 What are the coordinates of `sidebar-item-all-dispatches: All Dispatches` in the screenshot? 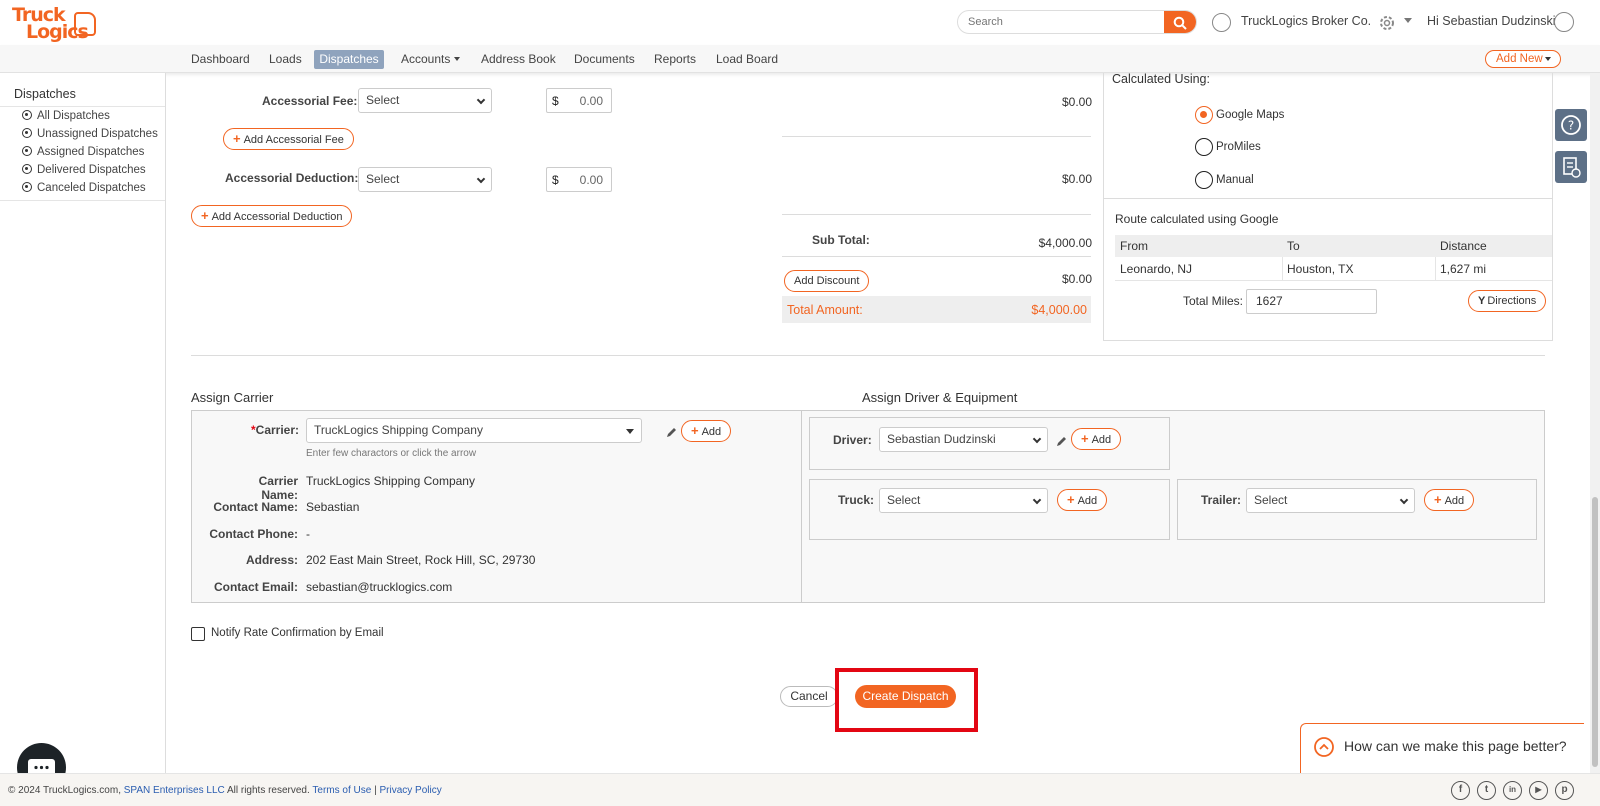 It's located at (66, 116).